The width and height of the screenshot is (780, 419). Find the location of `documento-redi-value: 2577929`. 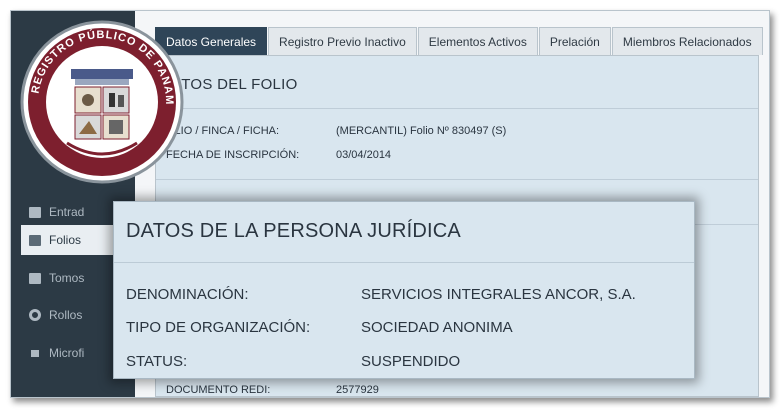

documento-redi-value: 2577929 is located at coordinates (357, 390).